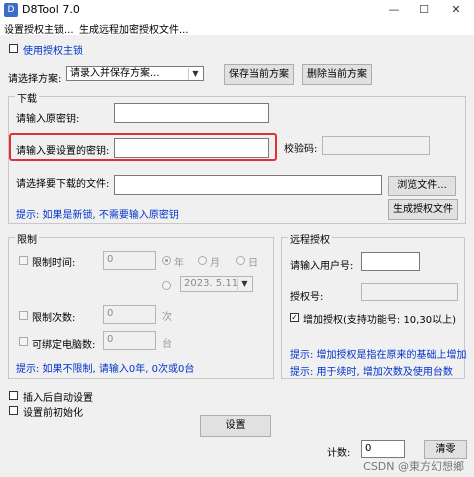  Describe the element at coordinates (259, 74) in the screenshot. I see `save-scheme-button: 保存当前方案` at that location.